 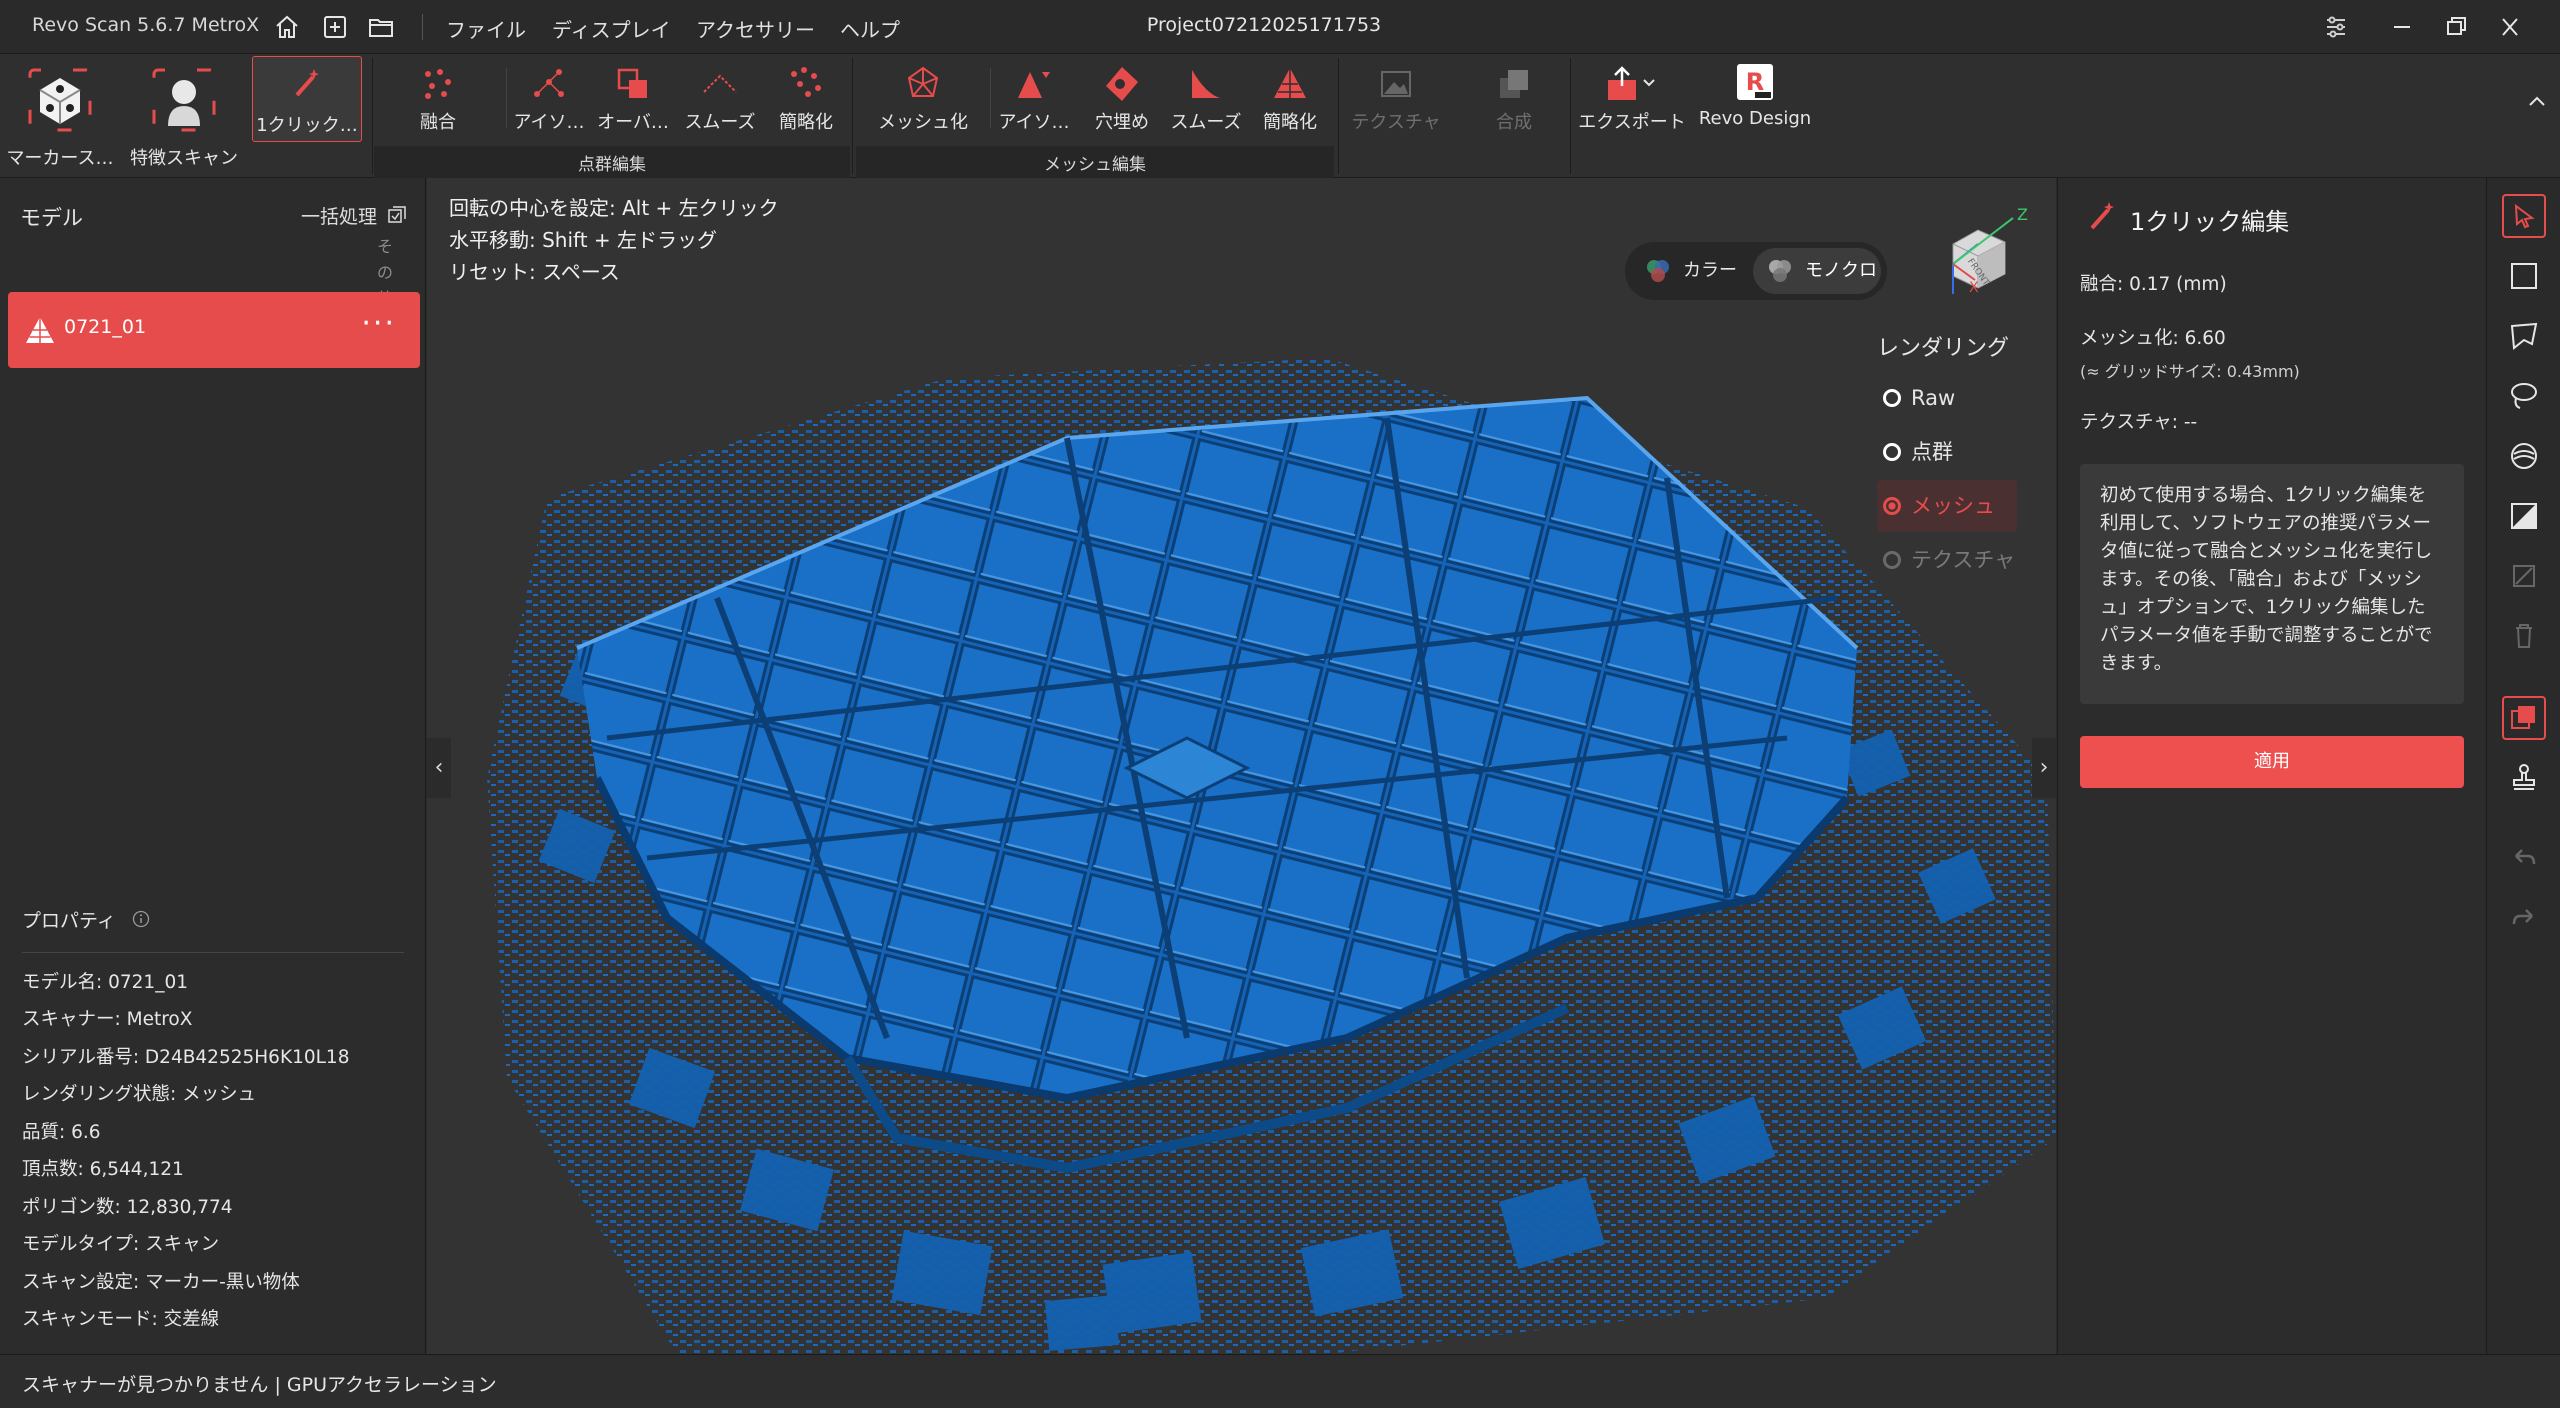 What do you see at coordinates (549, 86) in the screenshot?
I see `isolate-icon` at bounding box center [549, 86].